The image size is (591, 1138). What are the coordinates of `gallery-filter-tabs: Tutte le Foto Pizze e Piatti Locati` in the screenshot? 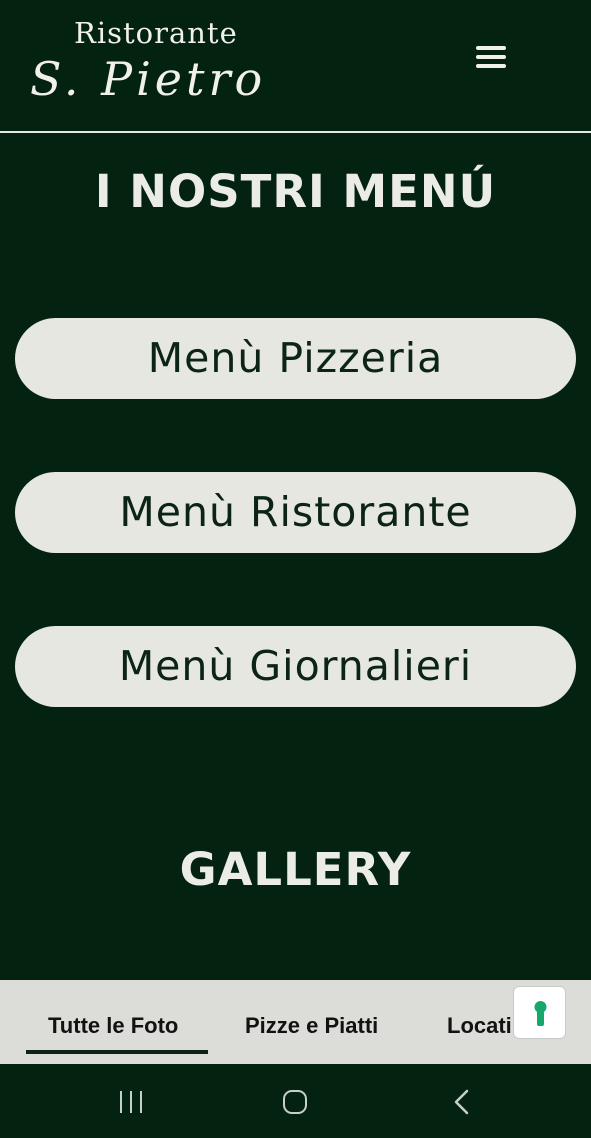 It's located at (295, 1022).